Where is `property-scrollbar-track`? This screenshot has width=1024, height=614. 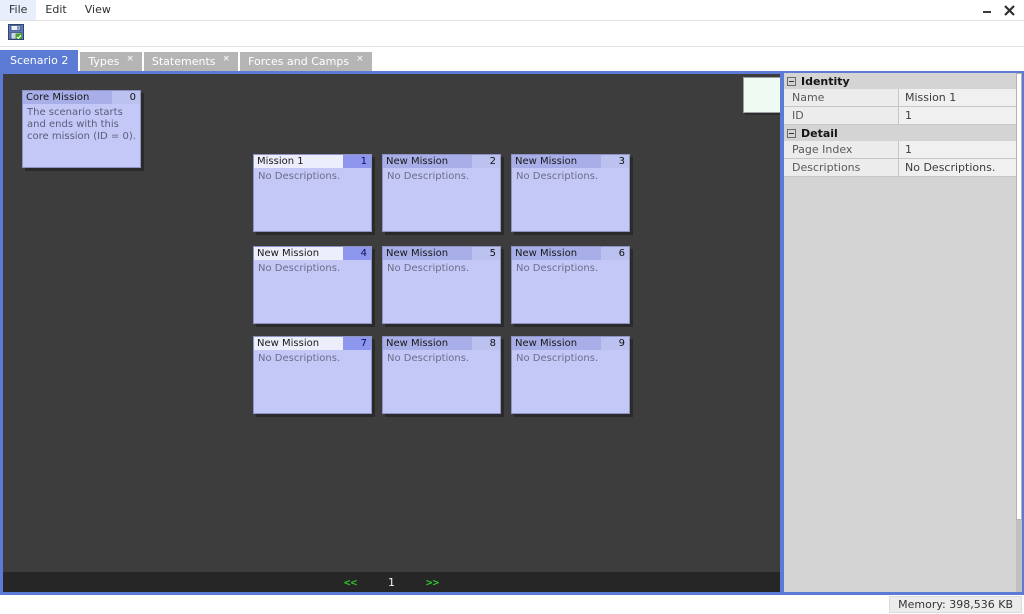
property-scrollbar-track is located at coordinates (1019, 332).